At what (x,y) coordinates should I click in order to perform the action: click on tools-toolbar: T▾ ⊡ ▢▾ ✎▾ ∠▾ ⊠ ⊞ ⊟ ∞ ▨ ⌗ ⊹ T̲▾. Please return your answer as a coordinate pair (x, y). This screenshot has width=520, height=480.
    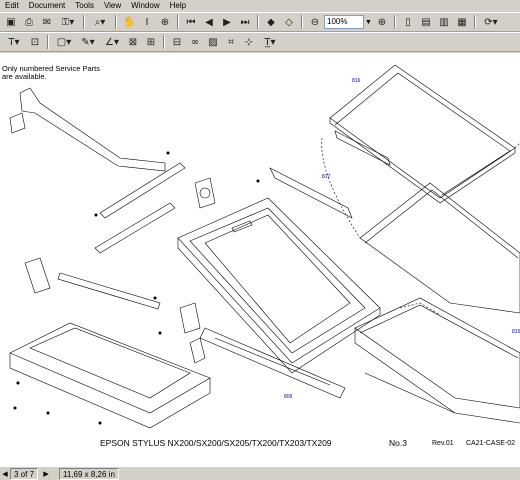
    Looking at the image, I should click on (260, 42).